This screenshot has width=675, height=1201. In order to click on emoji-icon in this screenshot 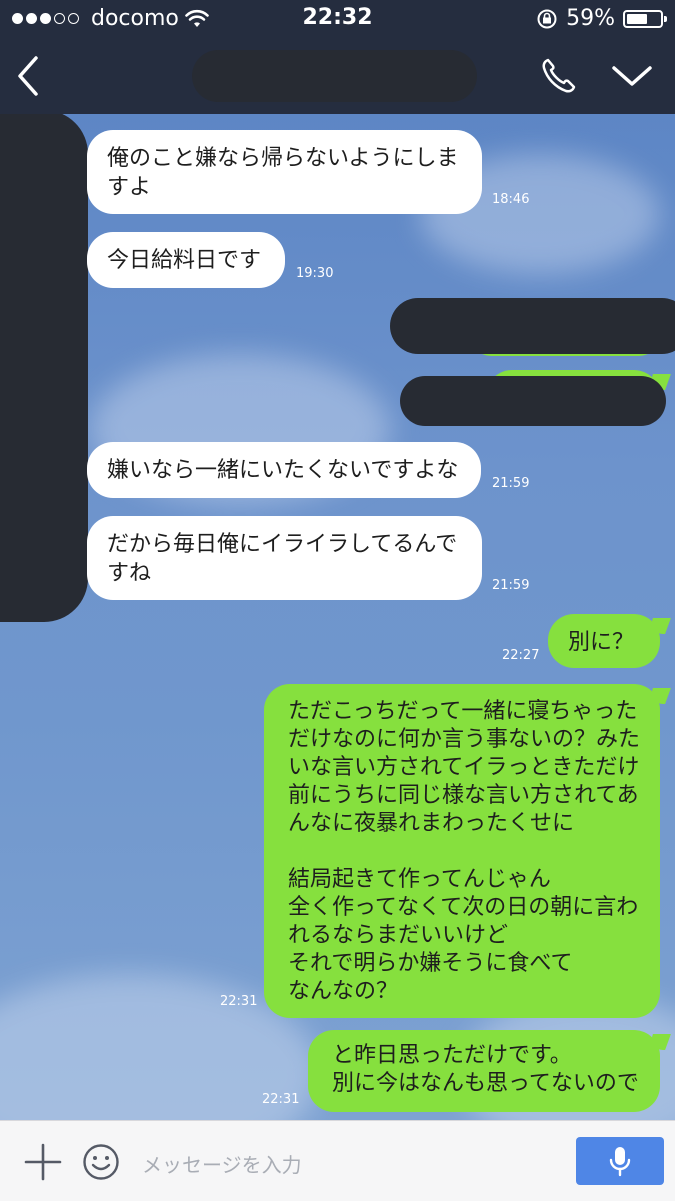, I will do `click(101, 1162)`.